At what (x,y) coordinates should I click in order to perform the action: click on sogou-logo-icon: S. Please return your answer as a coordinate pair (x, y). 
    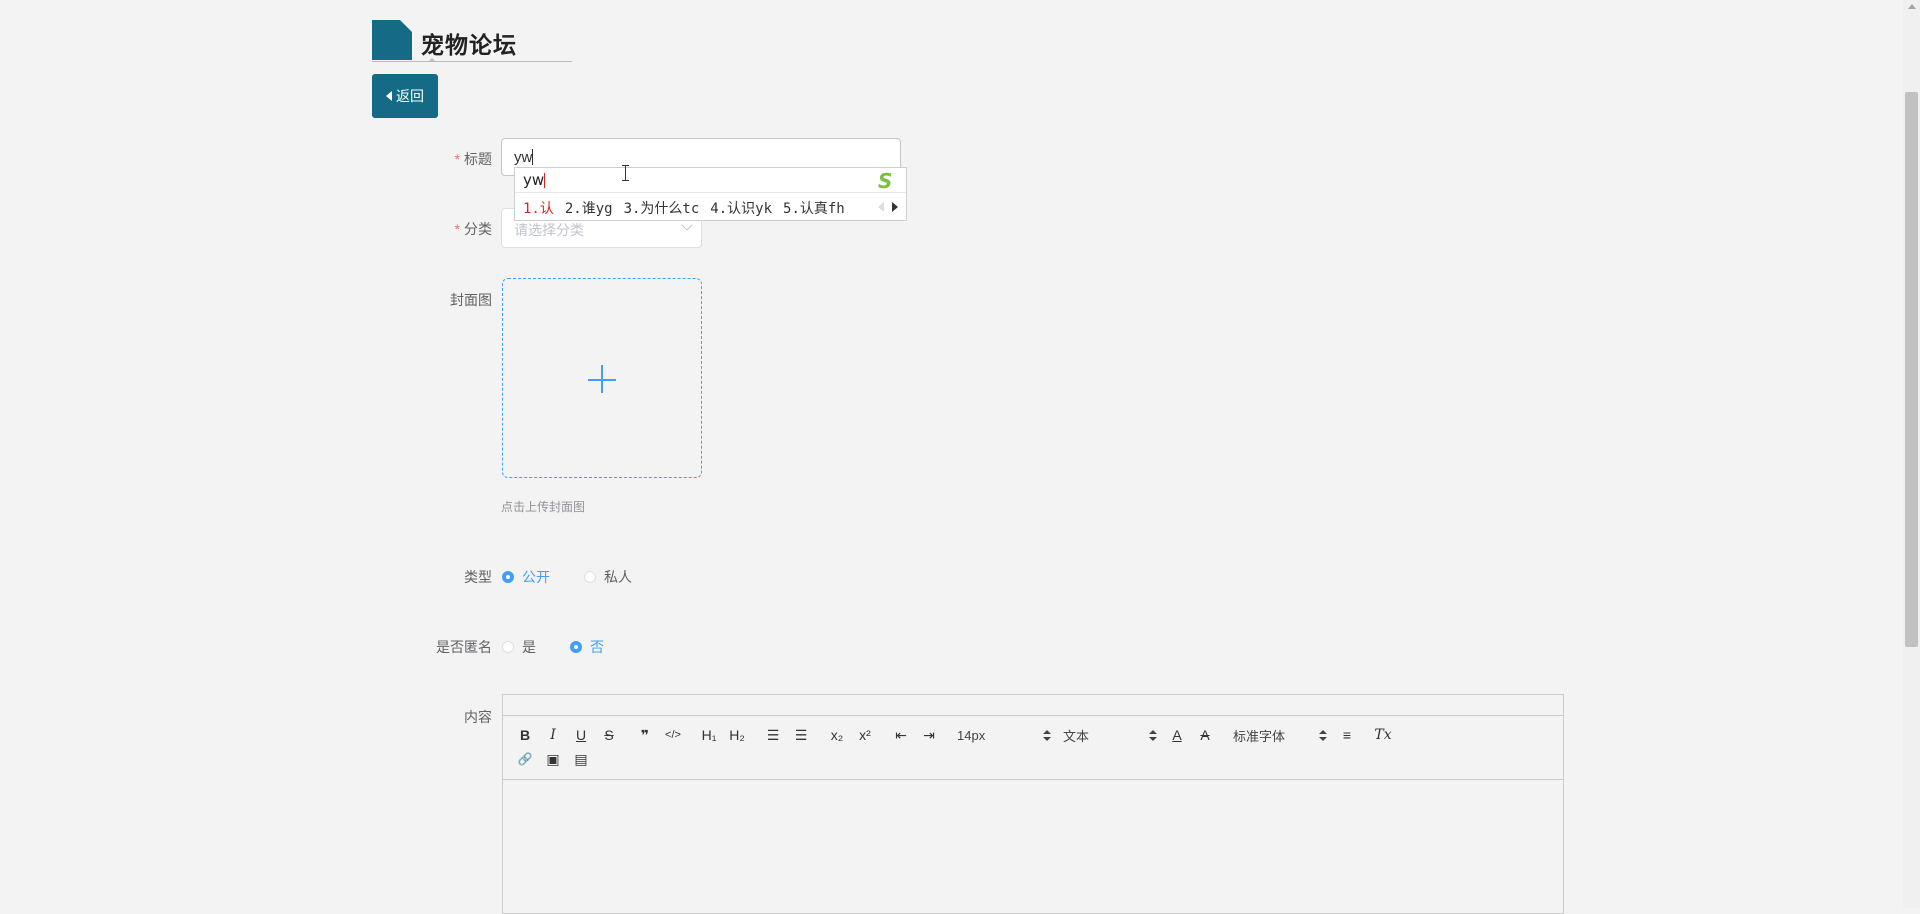
    Looking at the image, I should click on (885, 181).